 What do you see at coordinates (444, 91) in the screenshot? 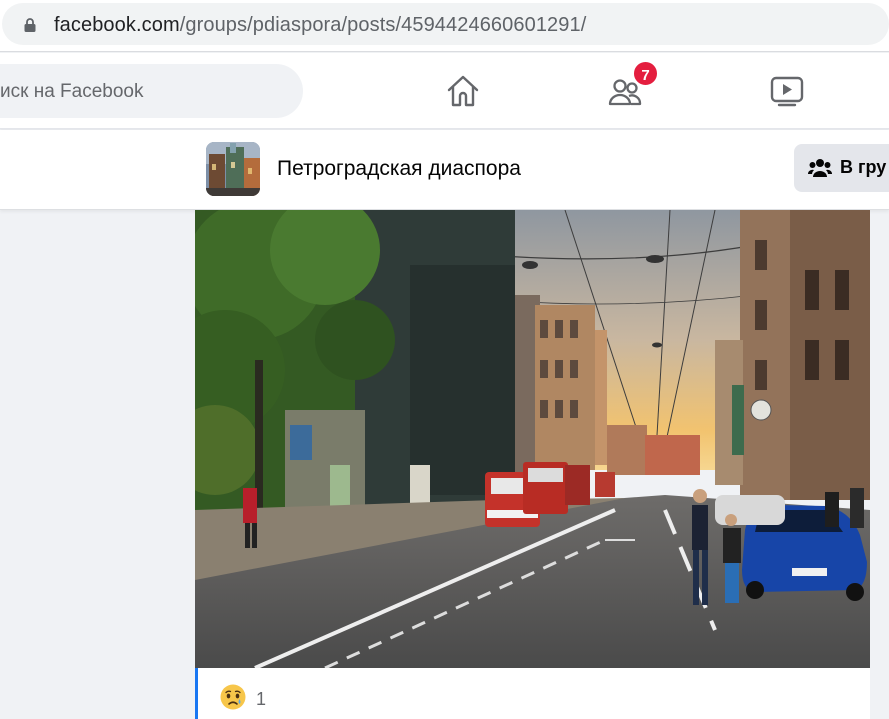
I see `facebook-top-nav: иск на Facebook` at bounding box center [444, 91].